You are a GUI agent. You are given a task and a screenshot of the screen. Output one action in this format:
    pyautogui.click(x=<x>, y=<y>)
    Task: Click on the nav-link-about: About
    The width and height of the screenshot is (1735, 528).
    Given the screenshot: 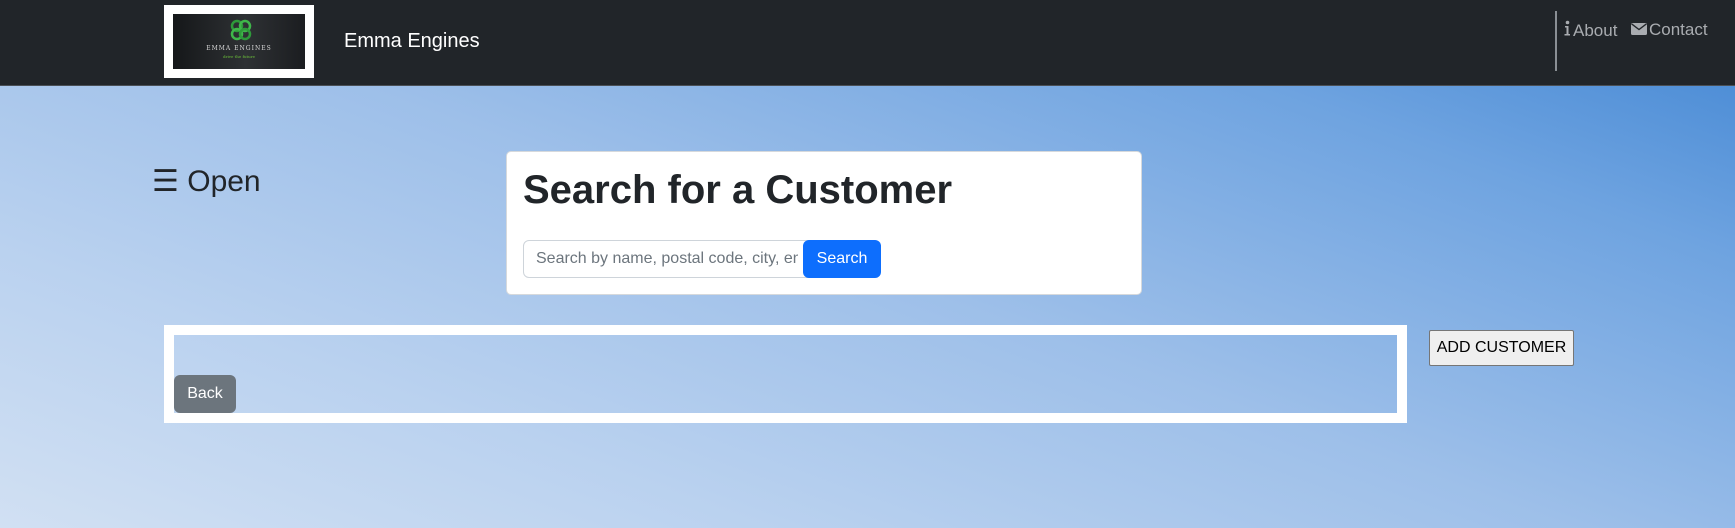 What is the action you would take?
    pyautogui.click(x=1590, y=30)
    